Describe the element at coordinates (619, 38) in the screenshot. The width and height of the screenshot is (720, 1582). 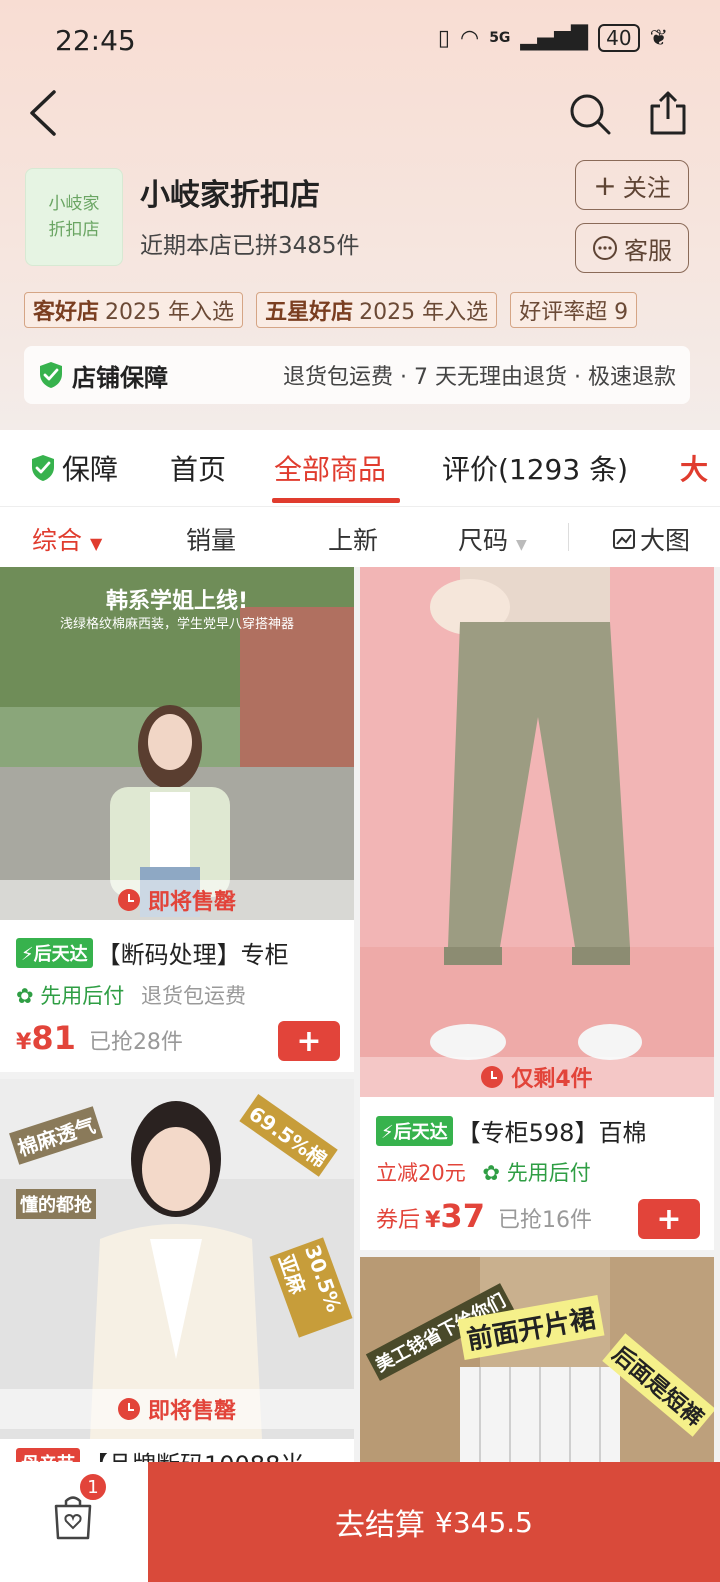
I see `battery-icon: 40` at that location.